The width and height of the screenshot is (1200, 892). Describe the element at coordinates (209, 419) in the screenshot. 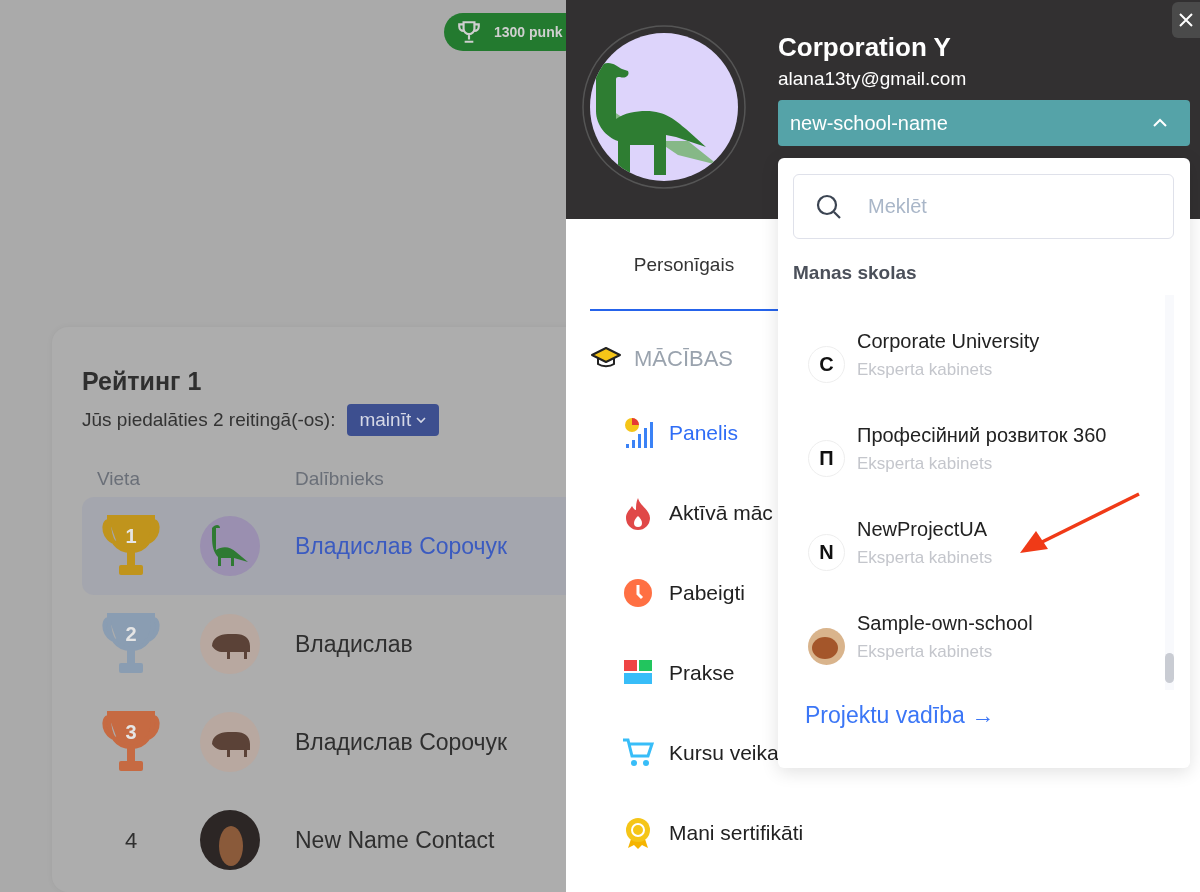

I see `rating-count-text: Jūs piedalāties 2 reitingā(-os):` at that location.